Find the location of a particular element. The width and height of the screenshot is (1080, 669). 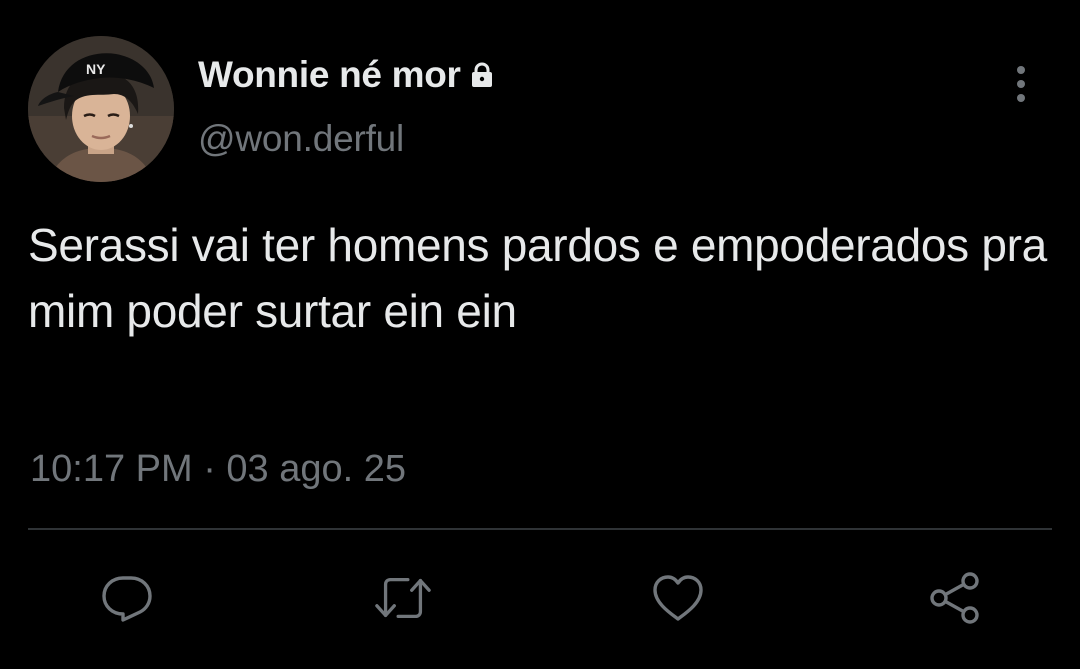

svg-text: NY is located at coordinates (96, 69).